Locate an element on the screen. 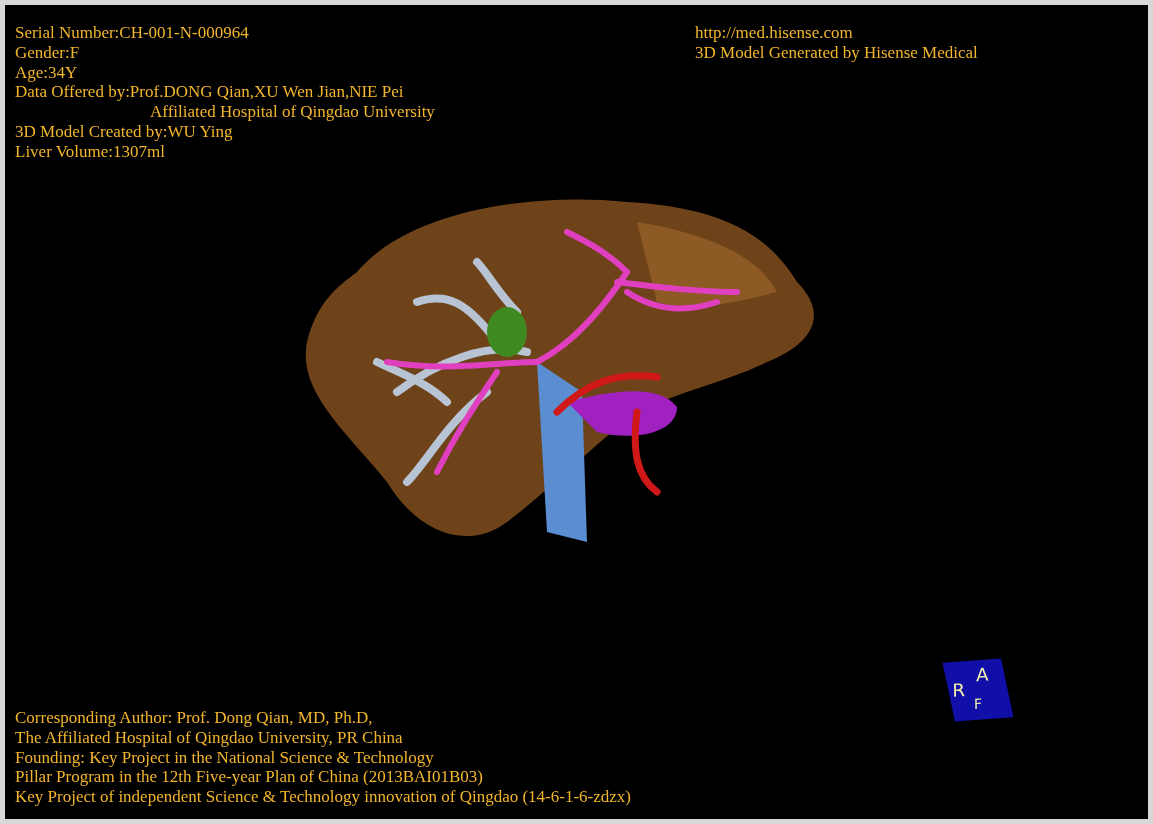  info-text: Gender:F is located at coordinates (48, 52).